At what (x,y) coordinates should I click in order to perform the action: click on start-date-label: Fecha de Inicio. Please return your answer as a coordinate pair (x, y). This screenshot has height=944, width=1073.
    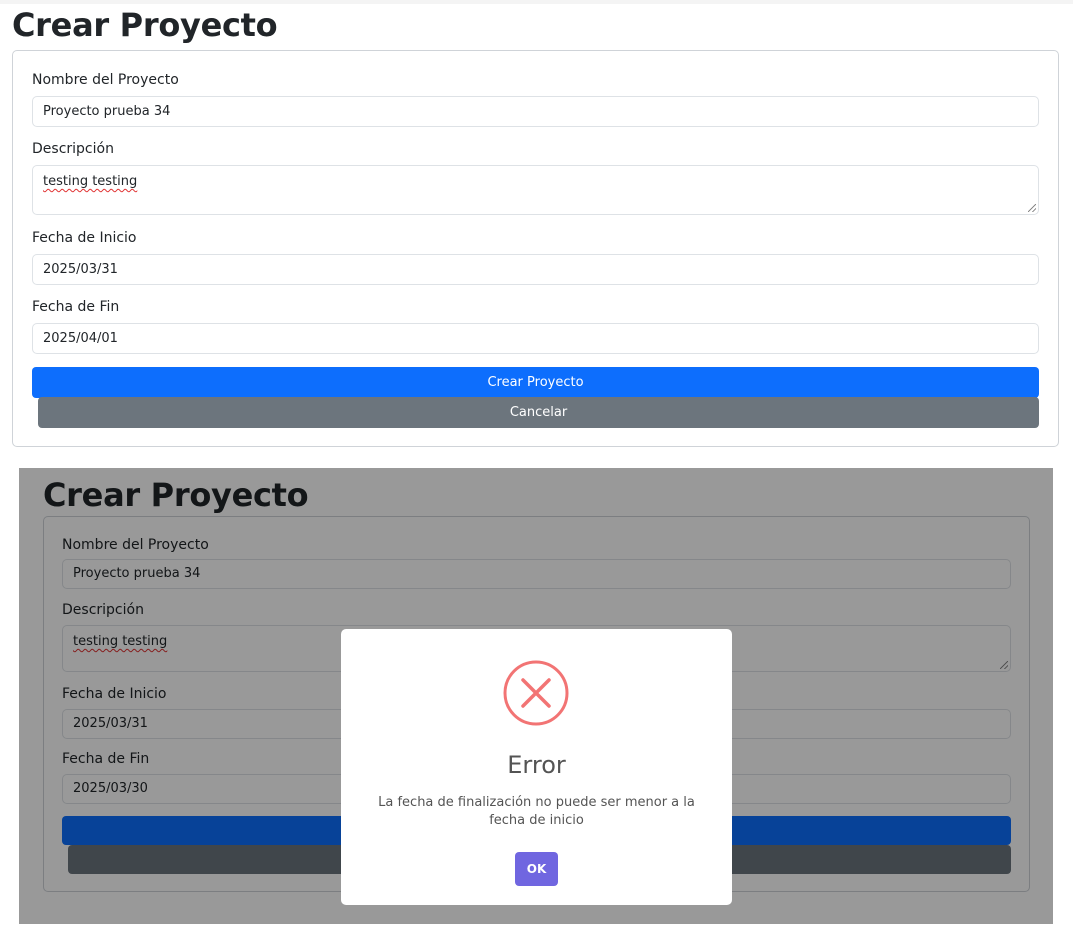
    Looking at the image, I should click on (84, 238).